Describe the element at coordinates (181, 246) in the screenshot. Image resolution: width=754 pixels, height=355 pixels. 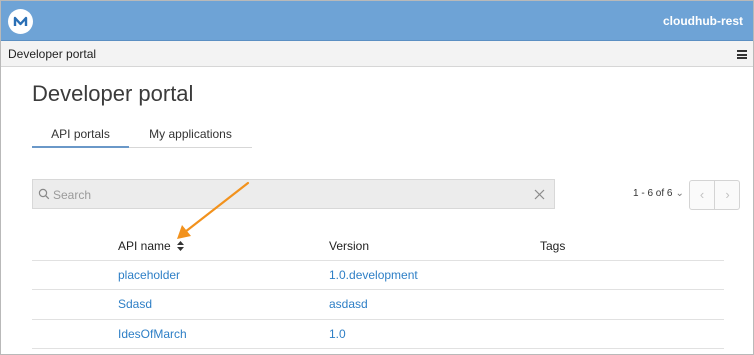
I see `sort-icon` at that location.